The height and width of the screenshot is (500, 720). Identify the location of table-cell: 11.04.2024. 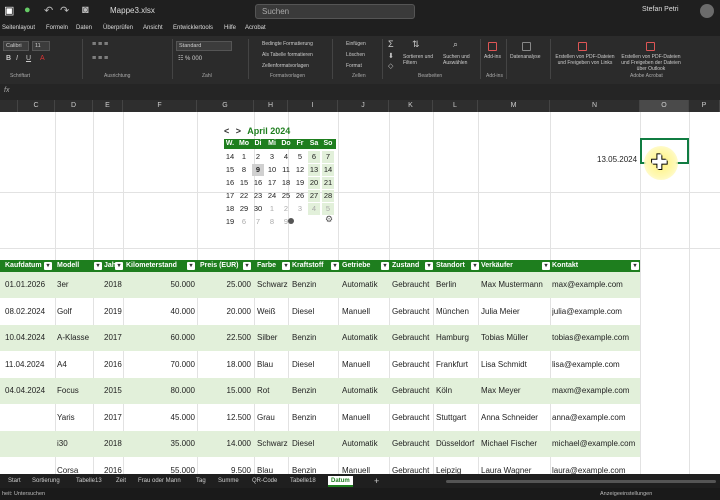
(29, 365).